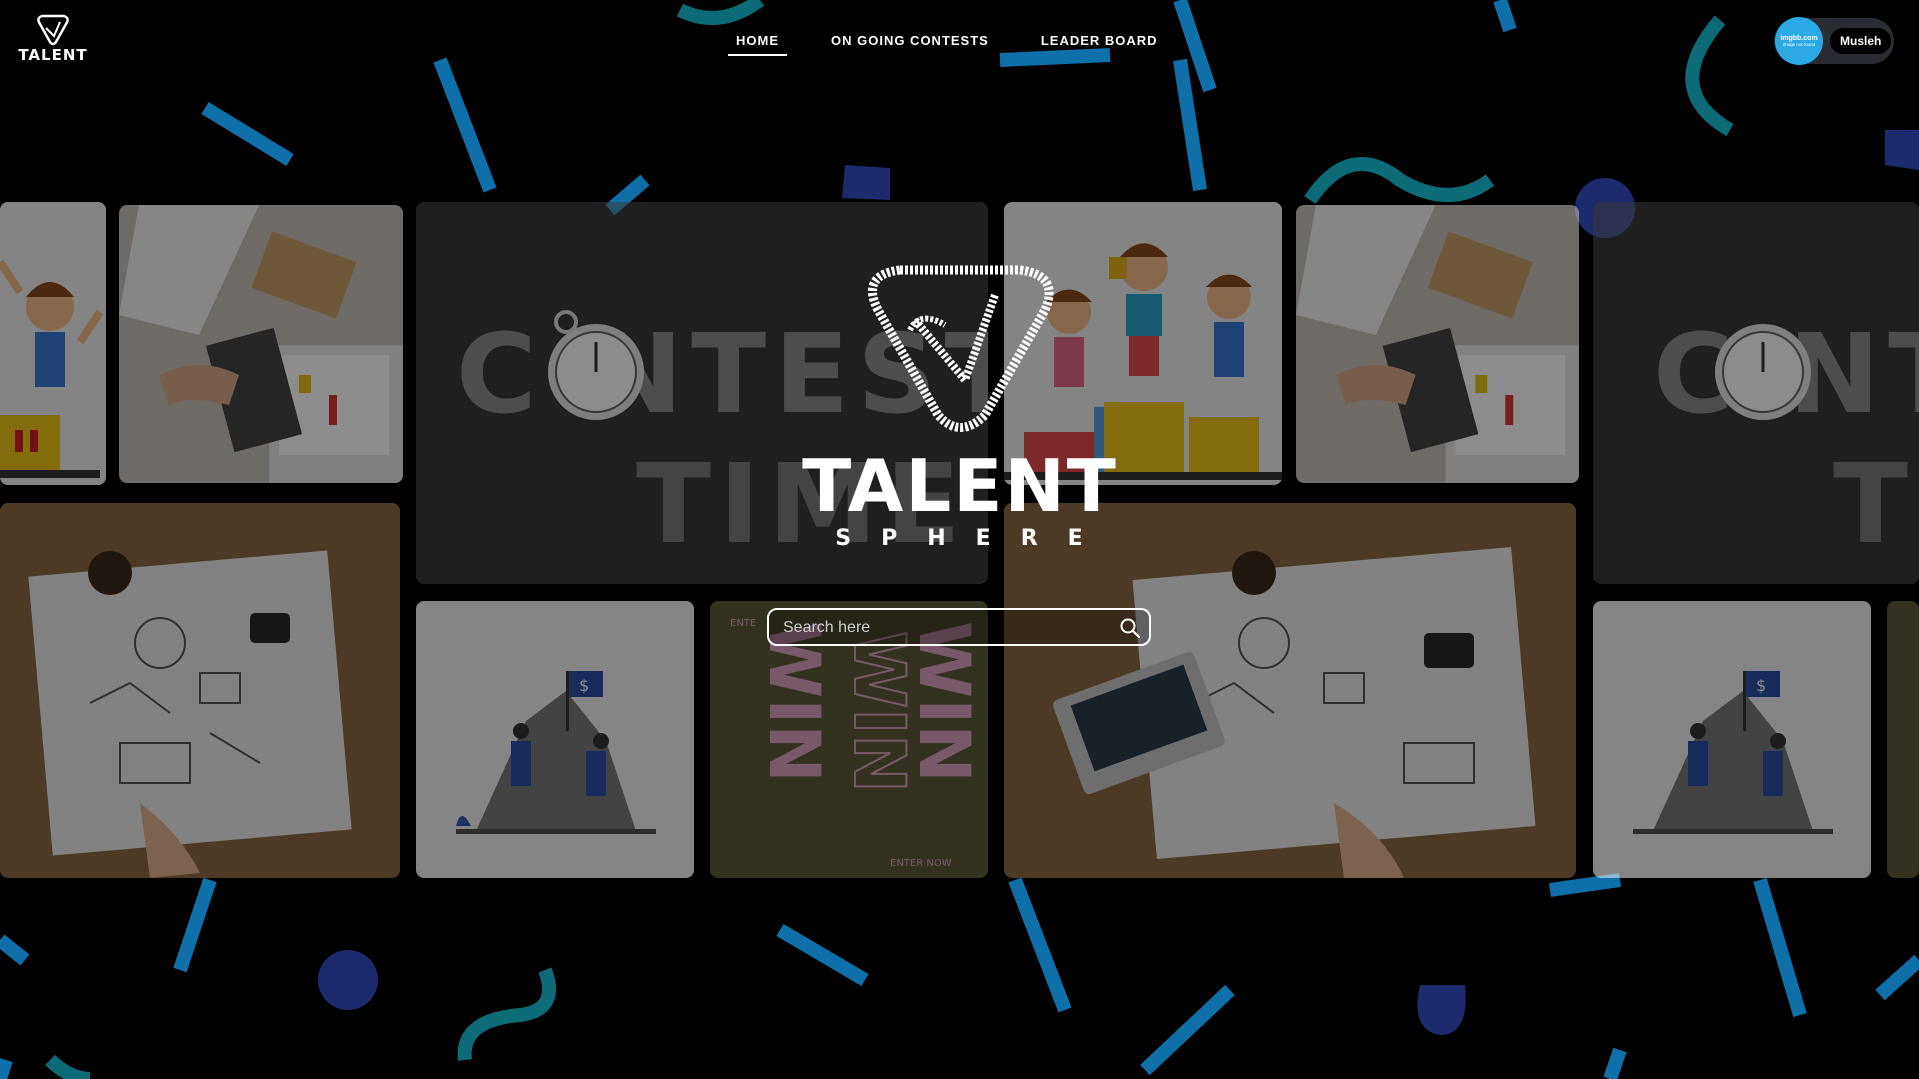  What do you see at coordinates (1732, 739) in the screenshot?
I see `tile-mountain-climb-2: $` at bounding box center [1732, 739].